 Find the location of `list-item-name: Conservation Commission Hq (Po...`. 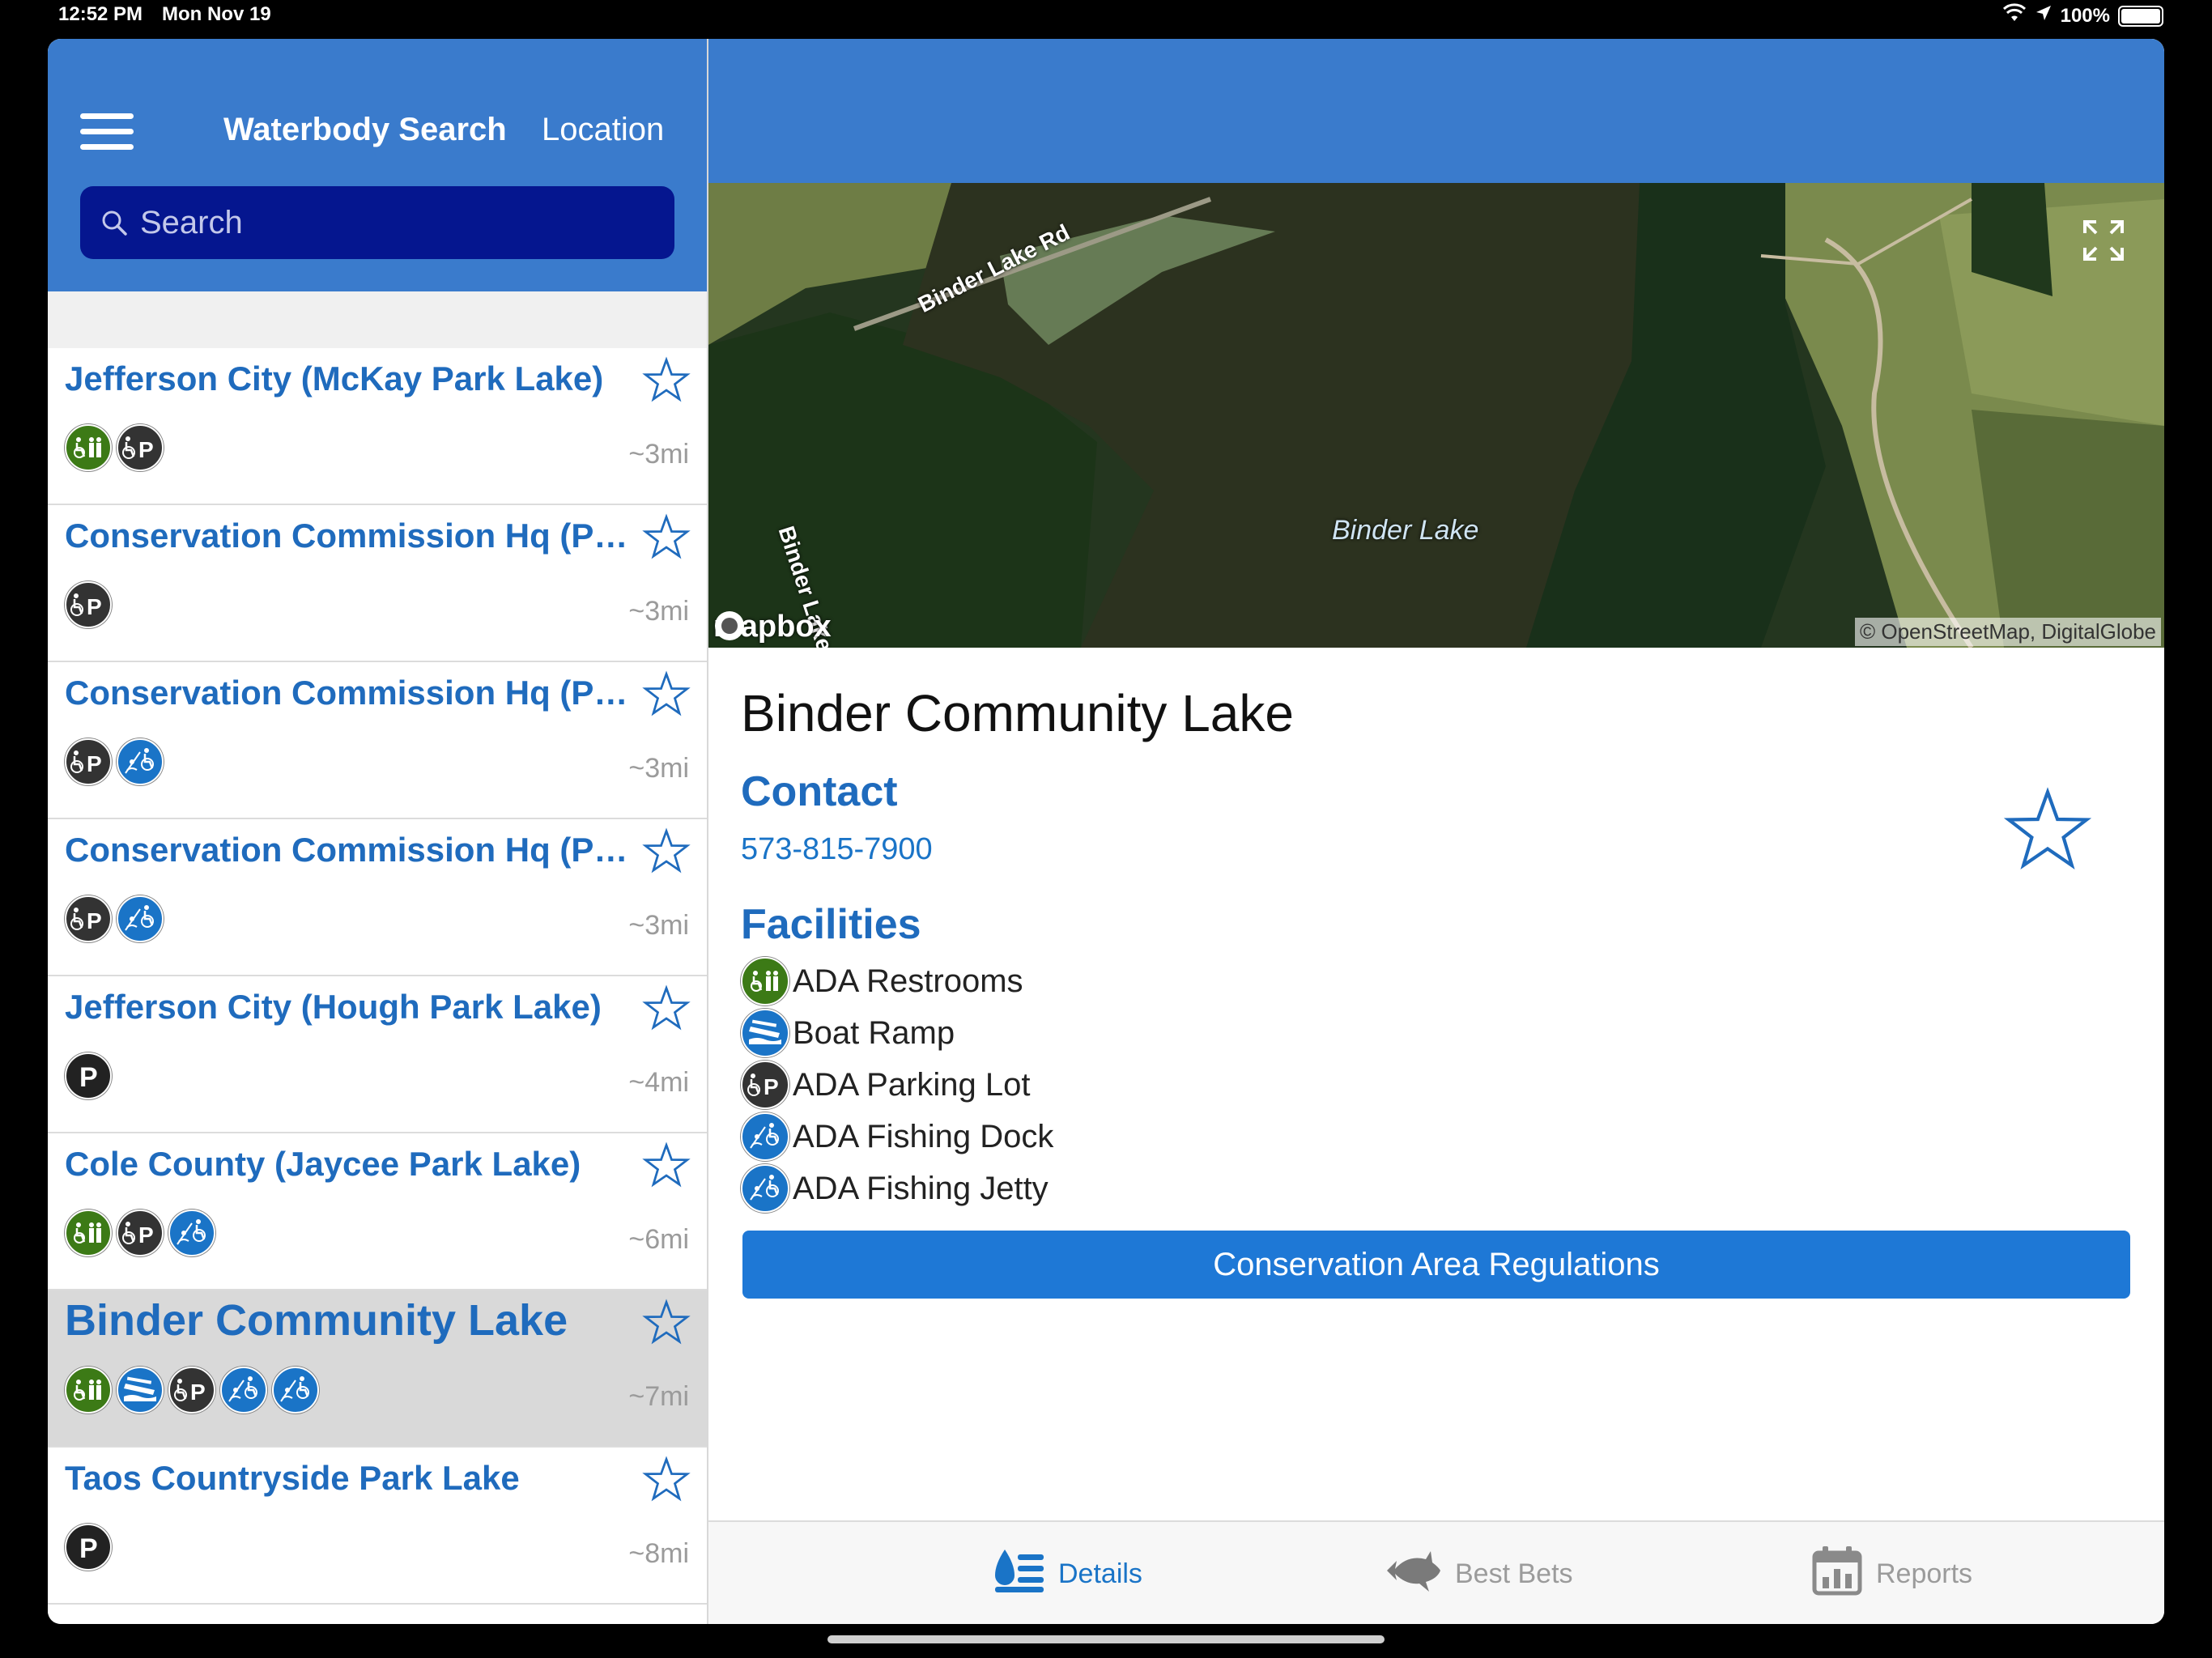

list-item-name: Conservation Commission Hq (Po... is located at coordinates (349, 536).